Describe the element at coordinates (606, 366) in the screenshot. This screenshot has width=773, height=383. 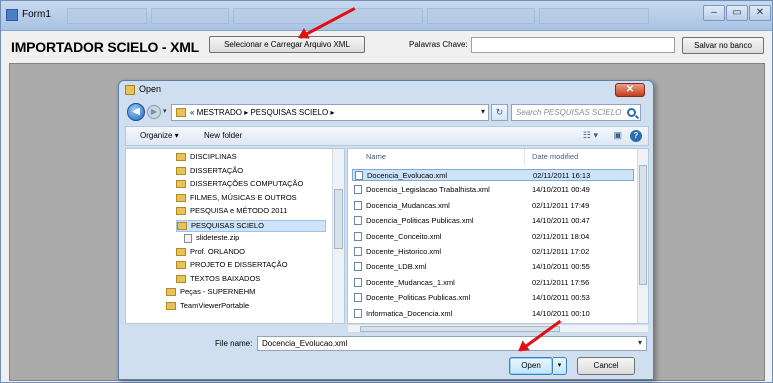
I see `cancel-button: Cancel` at that location.